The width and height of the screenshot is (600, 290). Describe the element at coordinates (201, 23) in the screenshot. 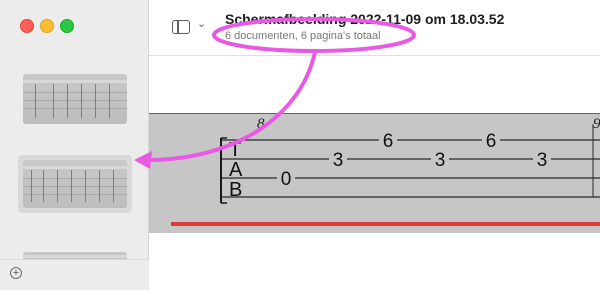

I see `chevron-down-icon: ⌄` at that location.